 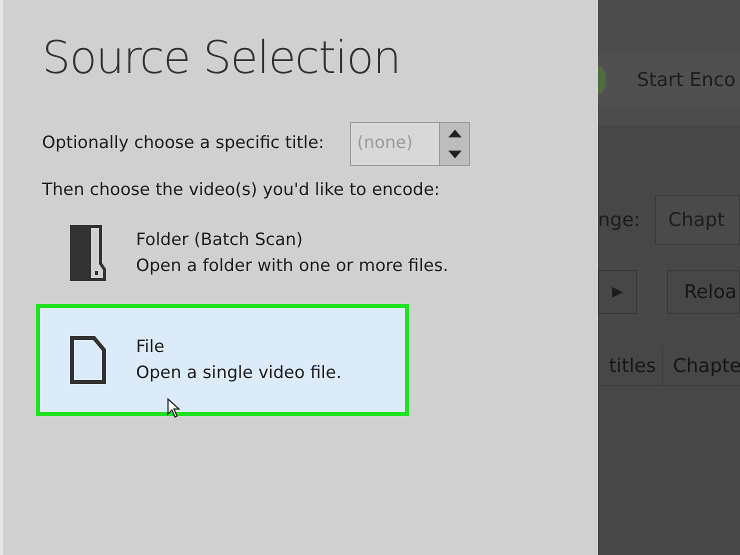 I want to click on source-option: Folder (Batch Scan) Open a folder with one or more files., so click(x=276, y=253).